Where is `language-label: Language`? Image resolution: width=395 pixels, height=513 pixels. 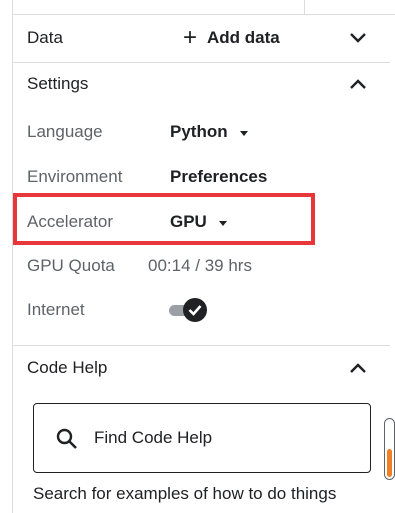 language-label: Language is located at coordinates (65, 131).